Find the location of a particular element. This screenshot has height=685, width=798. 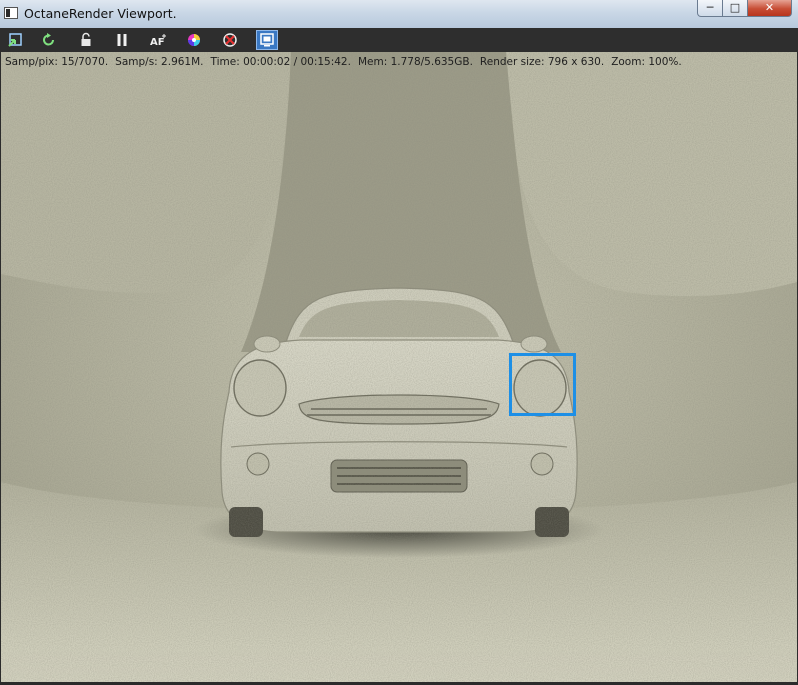

color-picker-icon is located at coordinates (194, 40).